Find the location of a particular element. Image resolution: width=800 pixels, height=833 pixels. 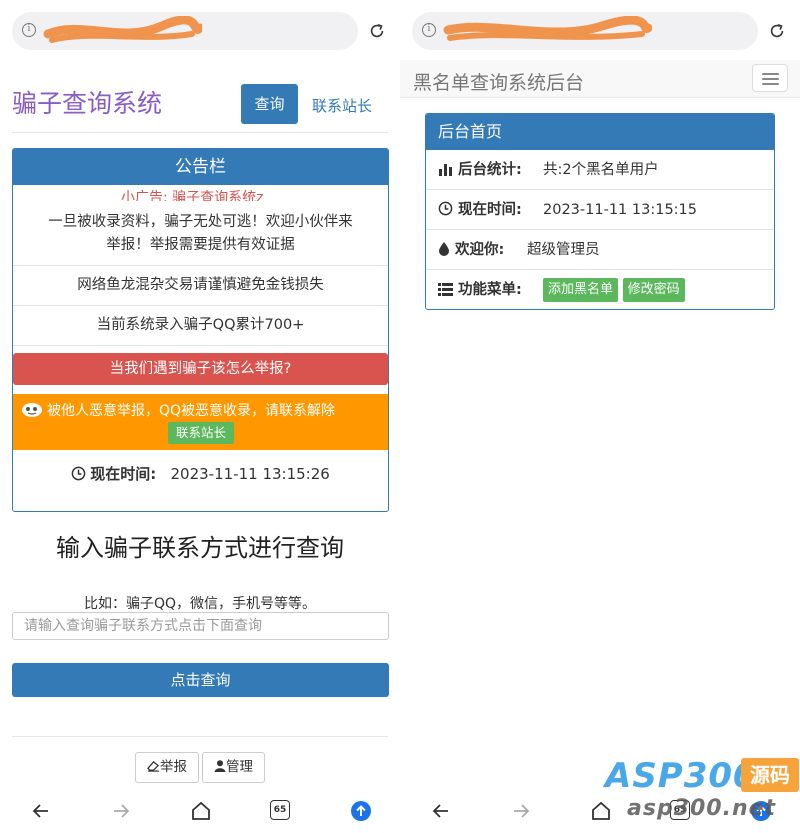

add-blacklist-button: 添加黑名单 is located at coordinates (581, 290).